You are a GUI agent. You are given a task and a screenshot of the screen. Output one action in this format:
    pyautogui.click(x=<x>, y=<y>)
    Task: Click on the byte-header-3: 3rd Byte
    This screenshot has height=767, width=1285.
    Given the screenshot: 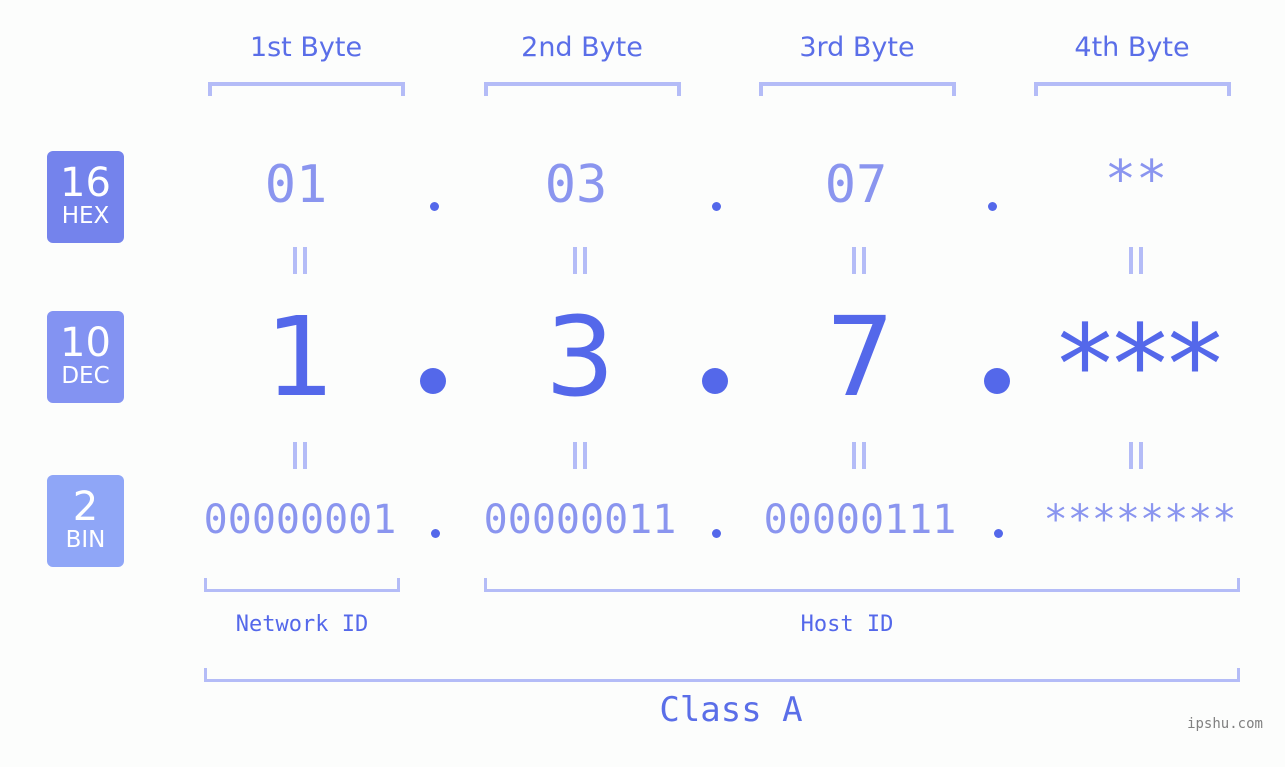 What is the action you would take?
    pyautogui.click(x=857, y=47)
    